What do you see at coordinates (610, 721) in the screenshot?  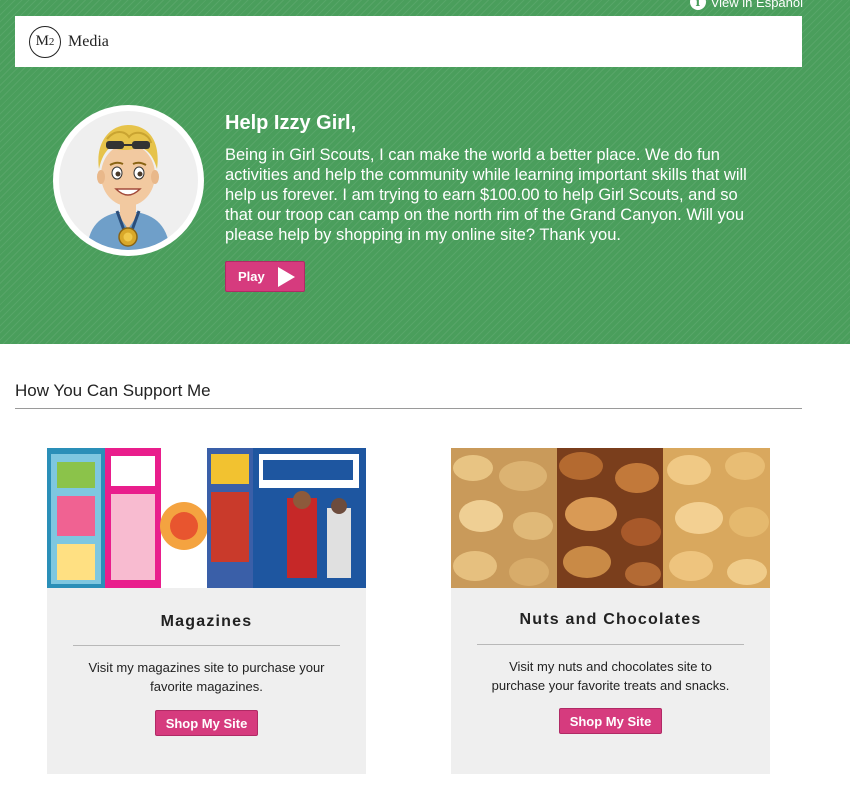 I see `shop-nuts-button: Shop My Site` at bounding box center [610, 721].